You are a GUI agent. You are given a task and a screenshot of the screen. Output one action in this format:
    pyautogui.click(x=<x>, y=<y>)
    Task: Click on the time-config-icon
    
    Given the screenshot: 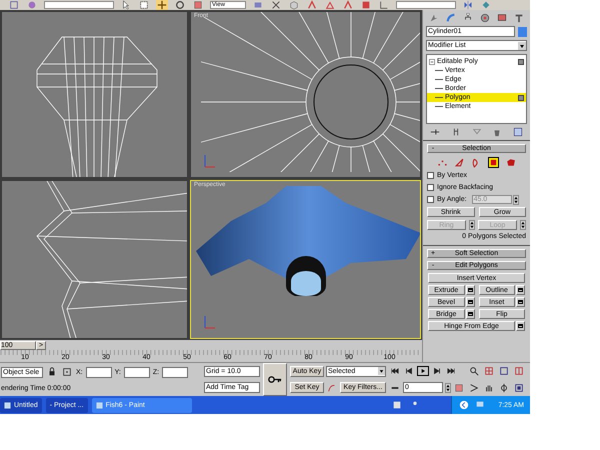 What is the action you would take?
    pyautogui.click(x=459, y=387)
    